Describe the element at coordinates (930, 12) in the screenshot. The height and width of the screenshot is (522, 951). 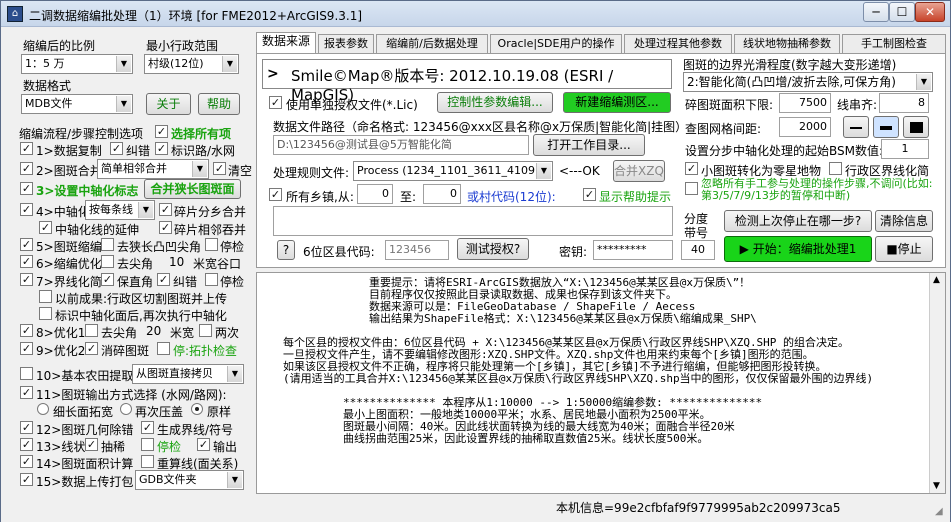
I see `close-button: ✕` at that location.